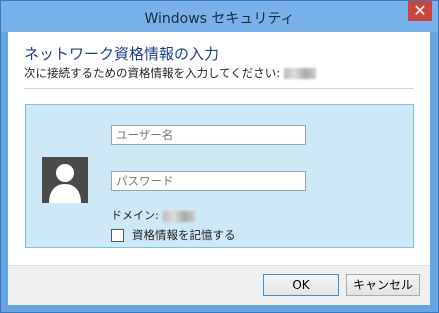  I want to click on remember-credentials: 資格情報を記憶する, so click(173, 235).